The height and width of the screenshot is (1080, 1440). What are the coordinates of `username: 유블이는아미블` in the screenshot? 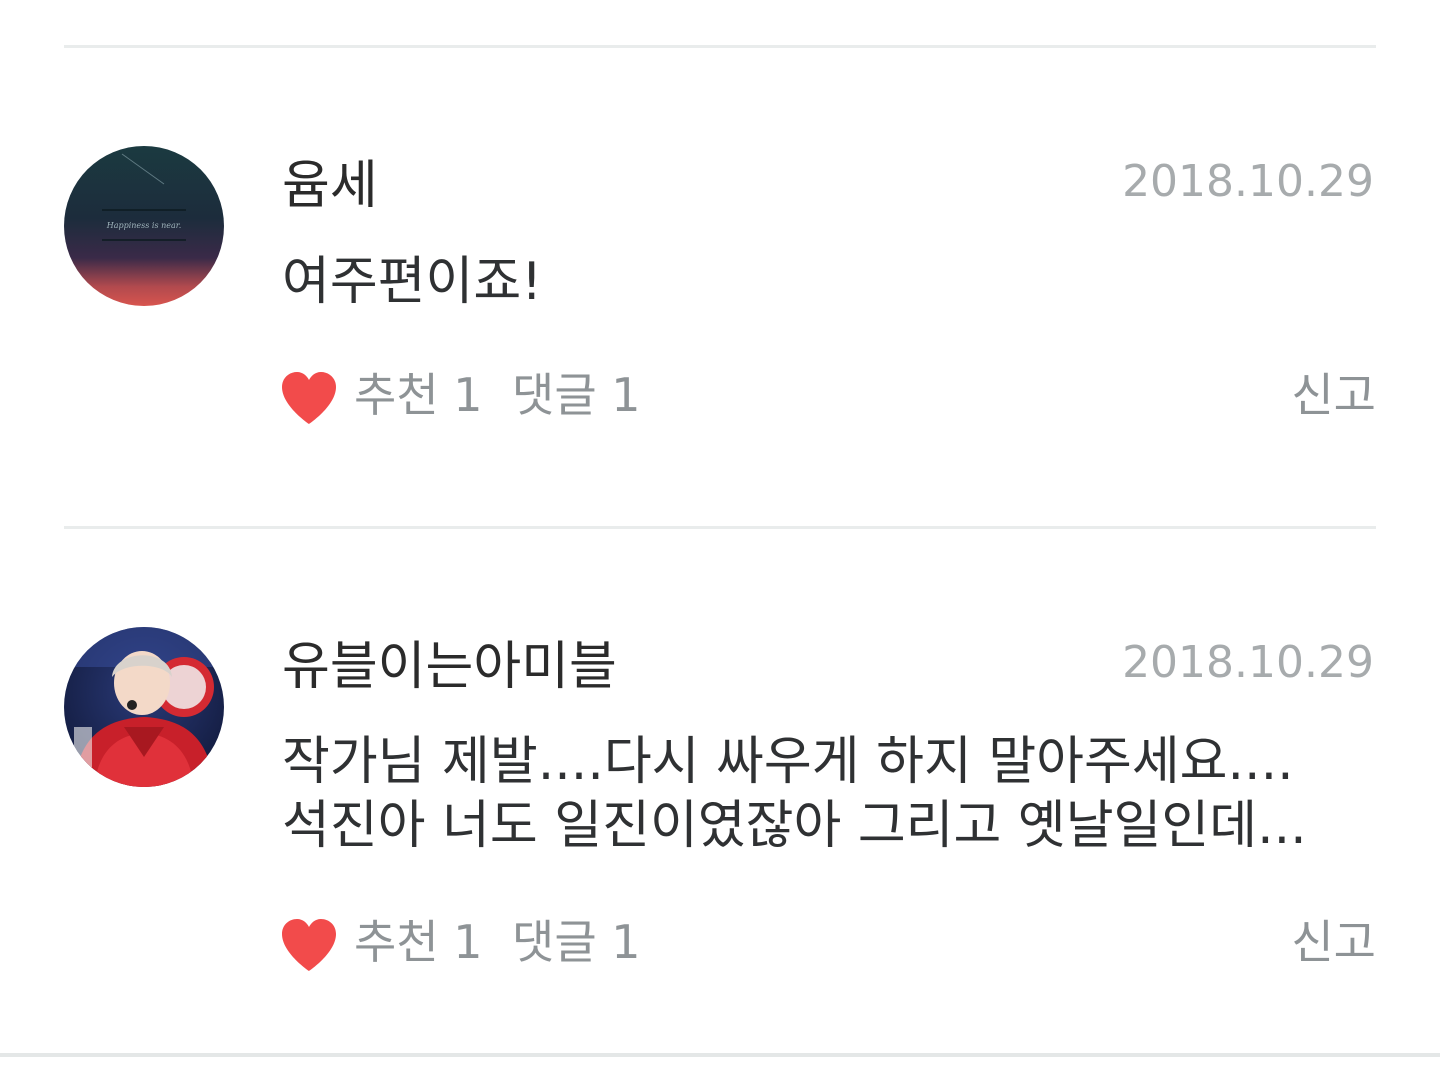 It's located at (449, 667).